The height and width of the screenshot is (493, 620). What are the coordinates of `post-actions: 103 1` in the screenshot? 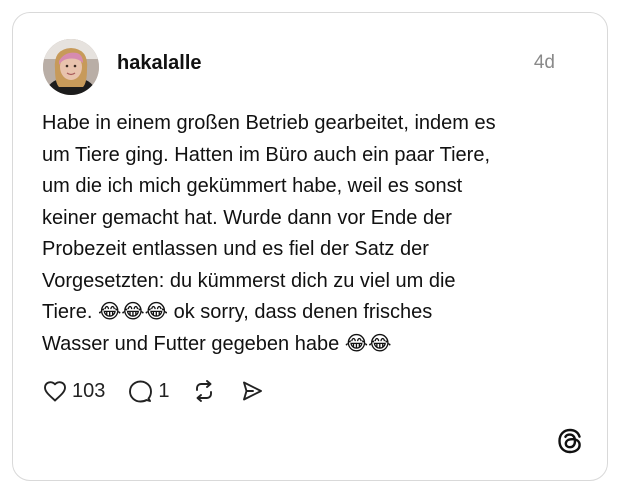 It's located at (153, 391).